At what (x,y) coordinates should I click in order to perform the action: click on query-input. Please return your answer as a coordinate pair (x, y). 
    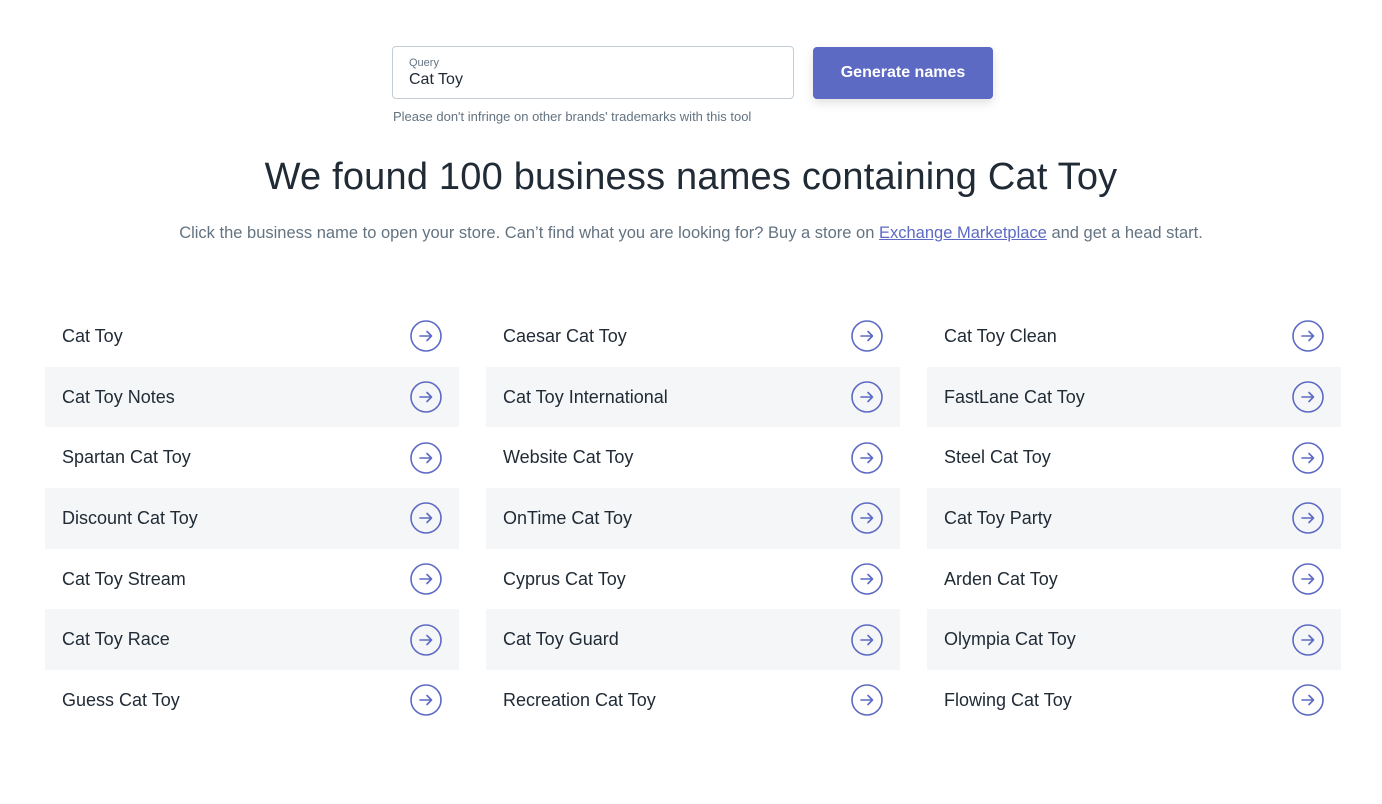
    Looking at the image, I should click on (593, 80).